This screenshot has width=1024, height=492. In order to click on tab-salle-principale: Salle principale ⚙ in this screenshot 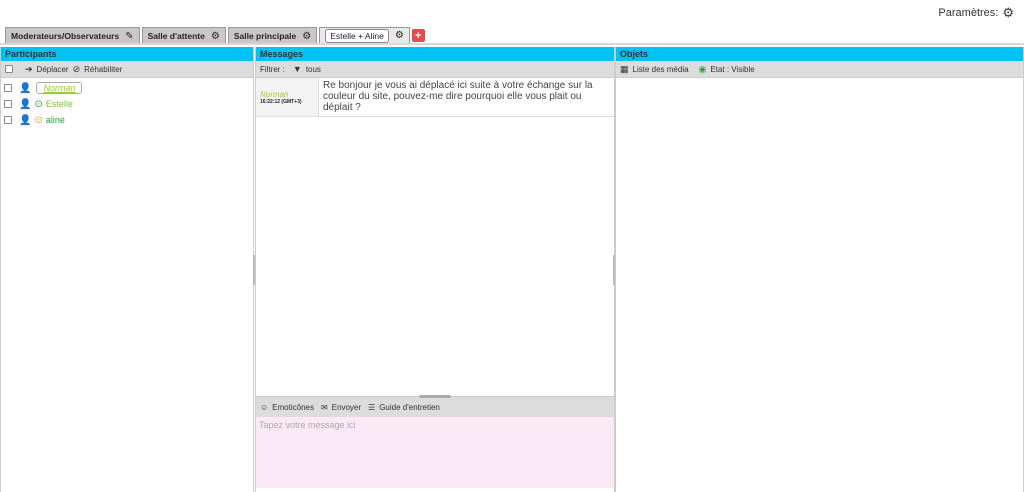, I will do `click(272, 35)`.